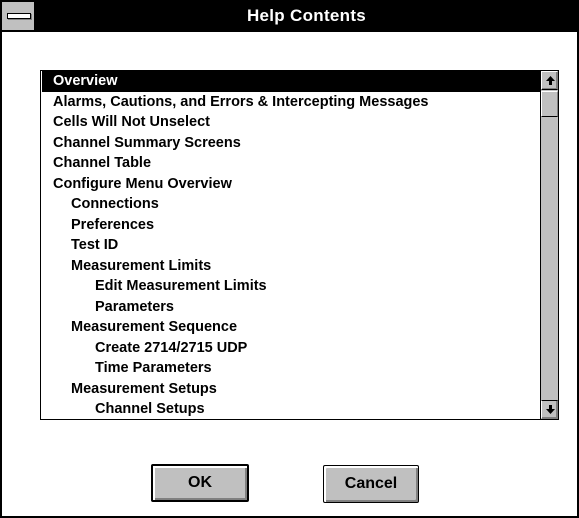  I want to click on scroll-thumb, so click(549, 104).